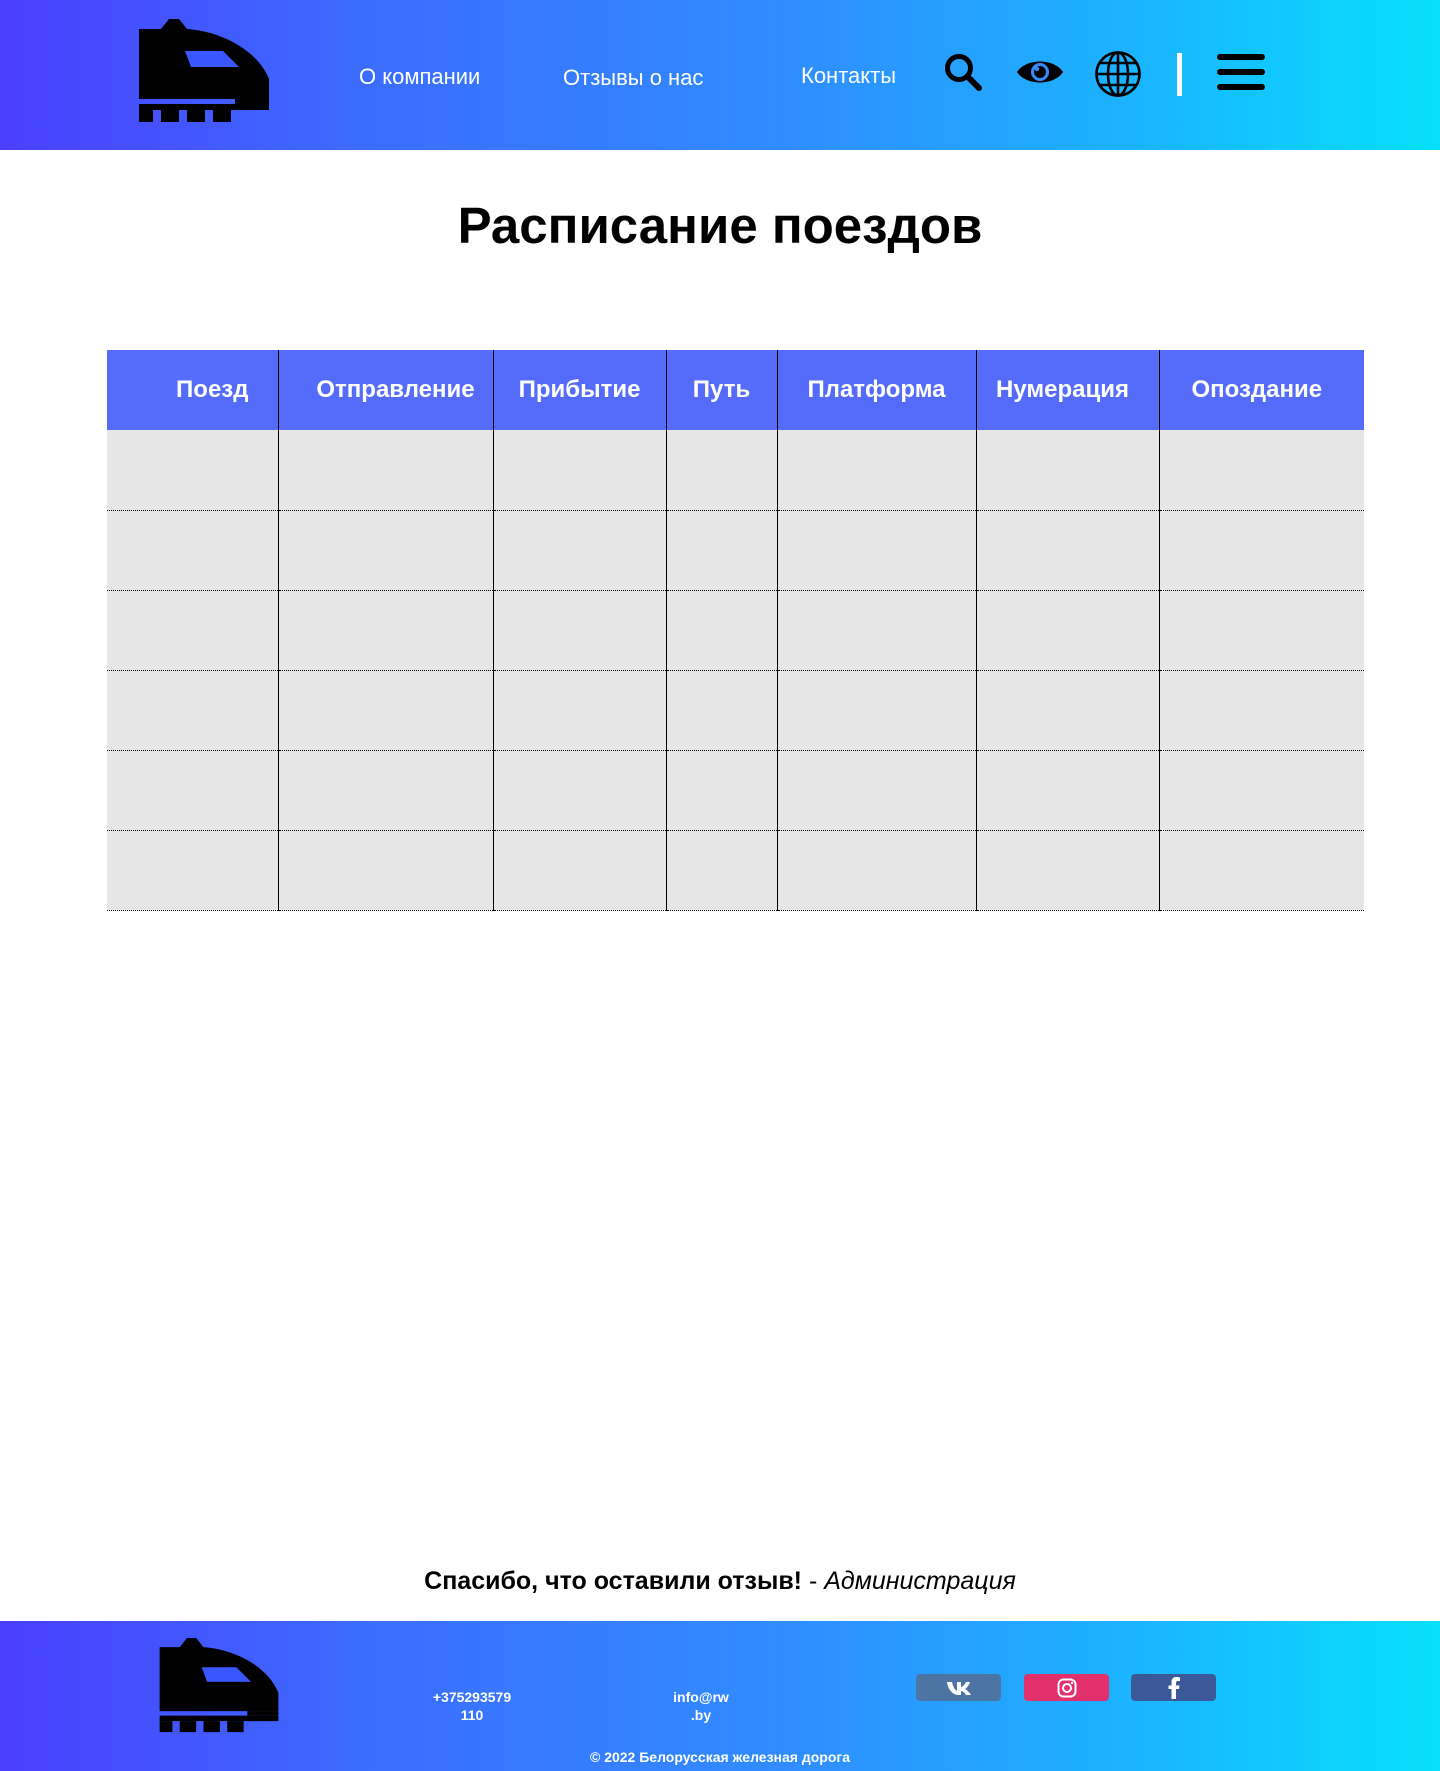 This screenshot has height=1771, width=1440. I want to click on email-line: .by, so click(701, 1715).